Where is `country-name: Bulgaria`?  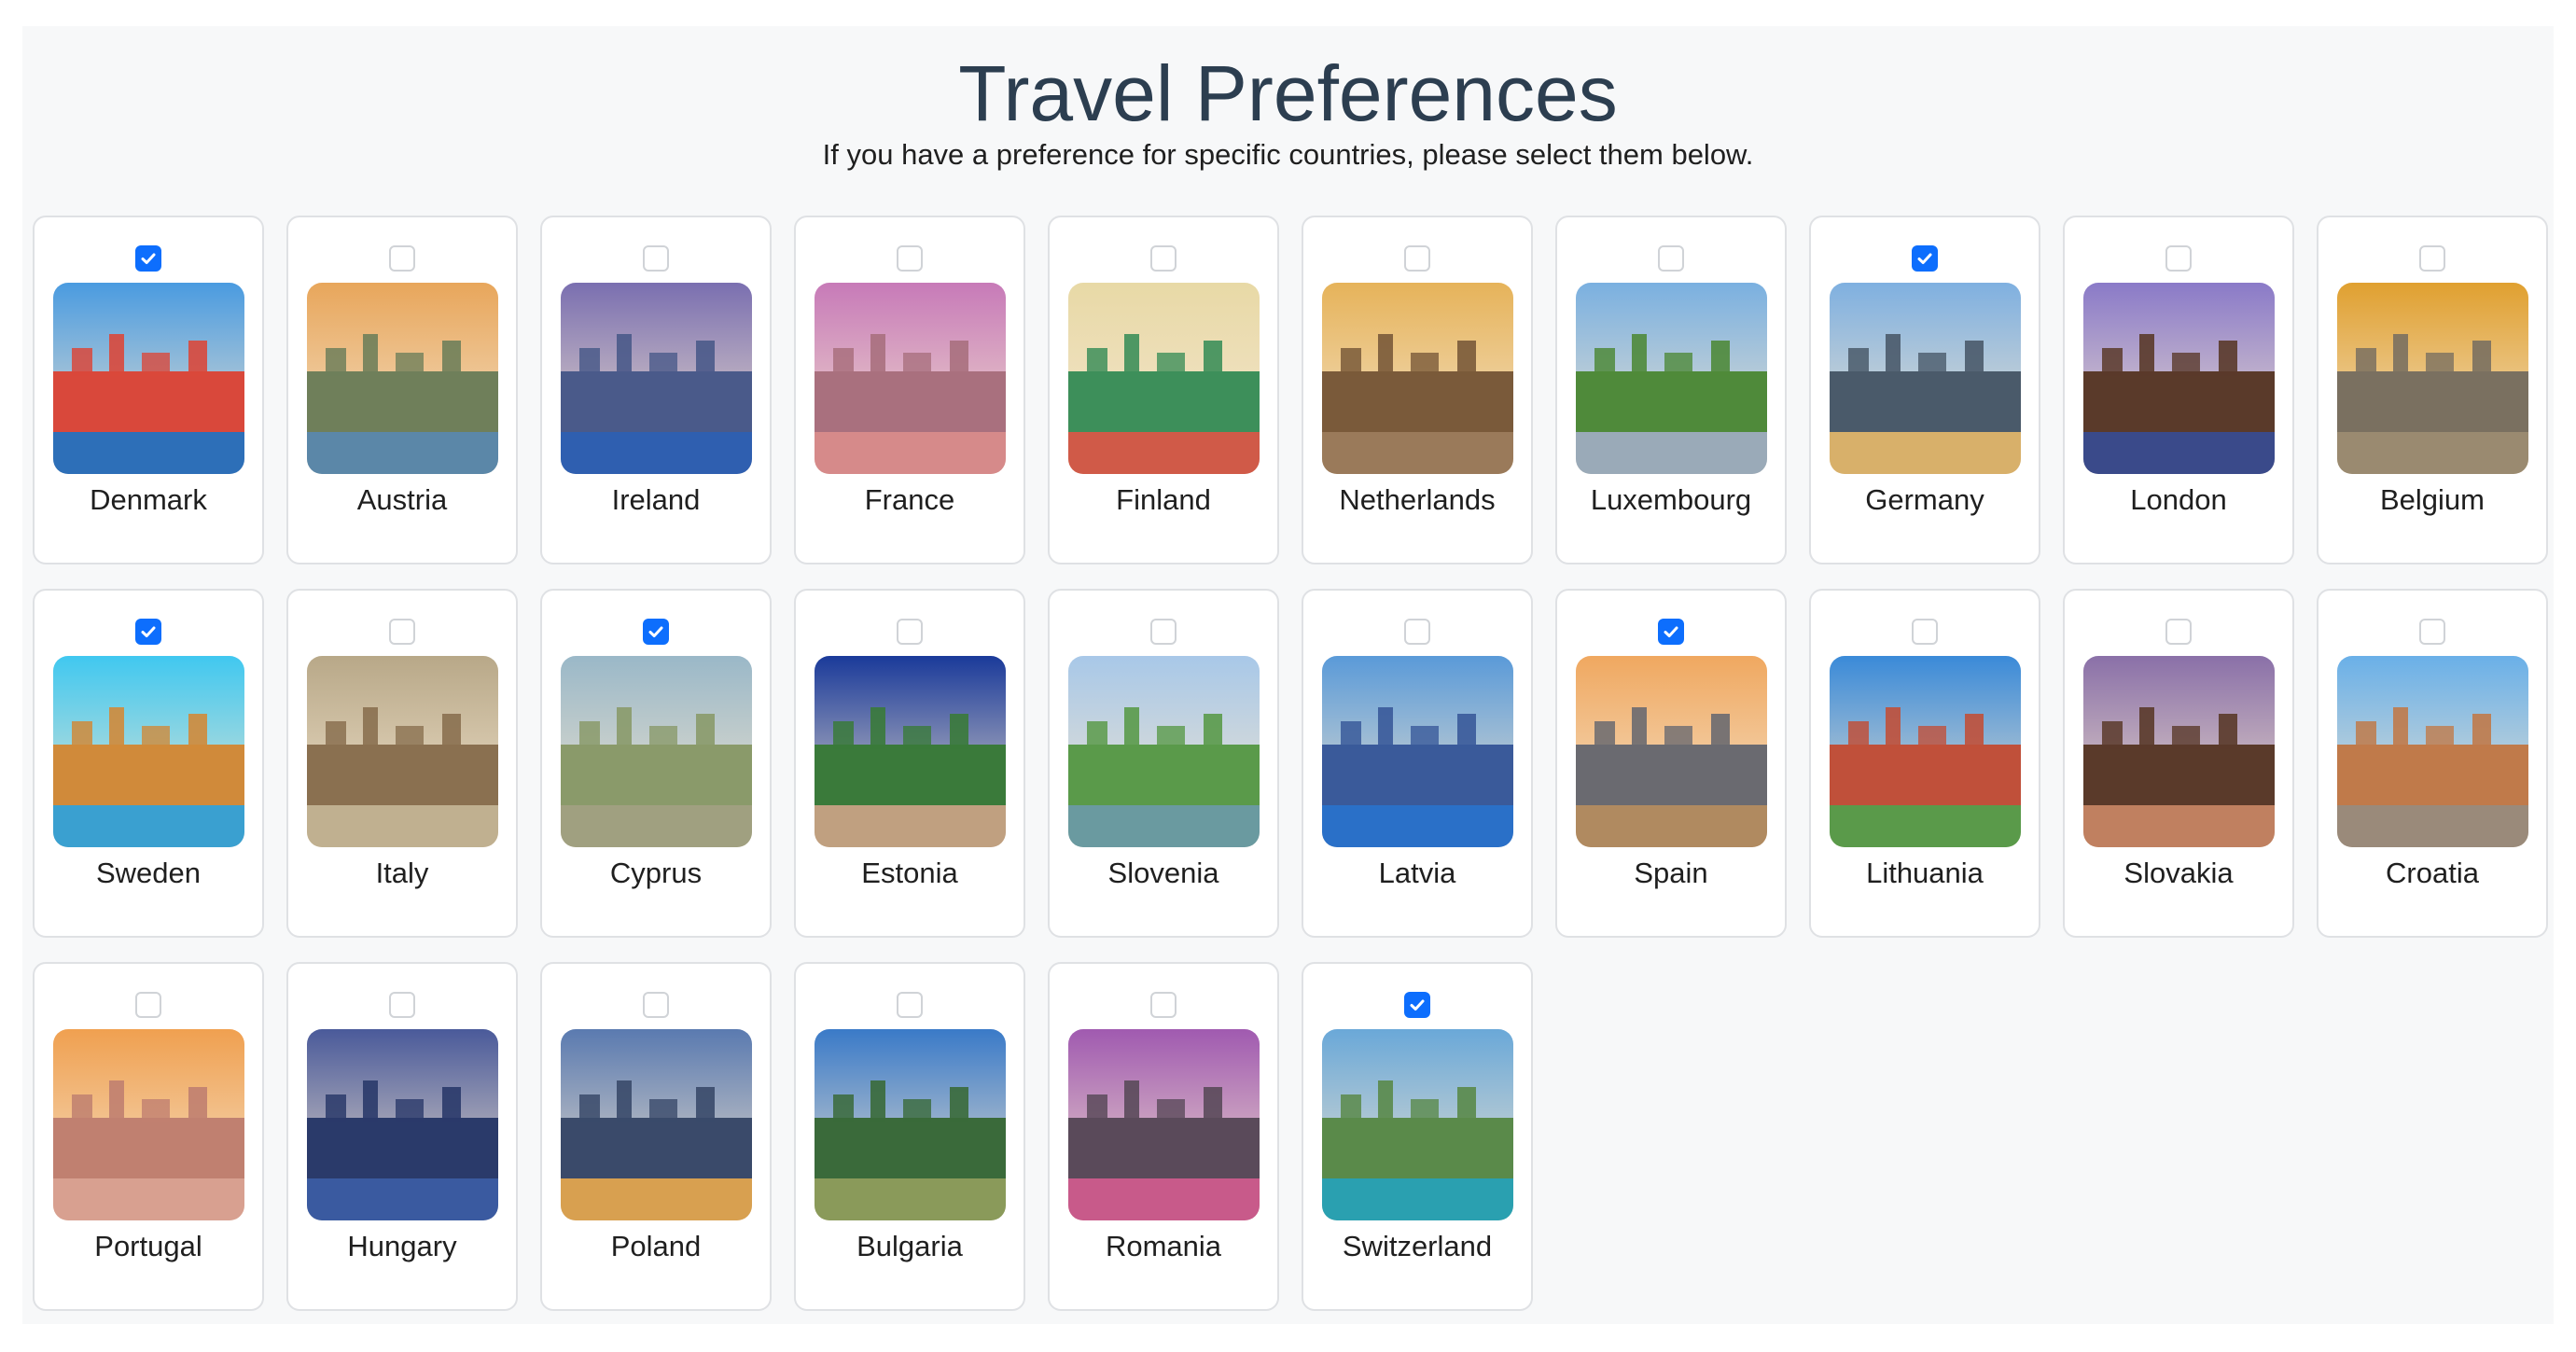
country-name: Bulgaria is located at coordinates (910, 1246).